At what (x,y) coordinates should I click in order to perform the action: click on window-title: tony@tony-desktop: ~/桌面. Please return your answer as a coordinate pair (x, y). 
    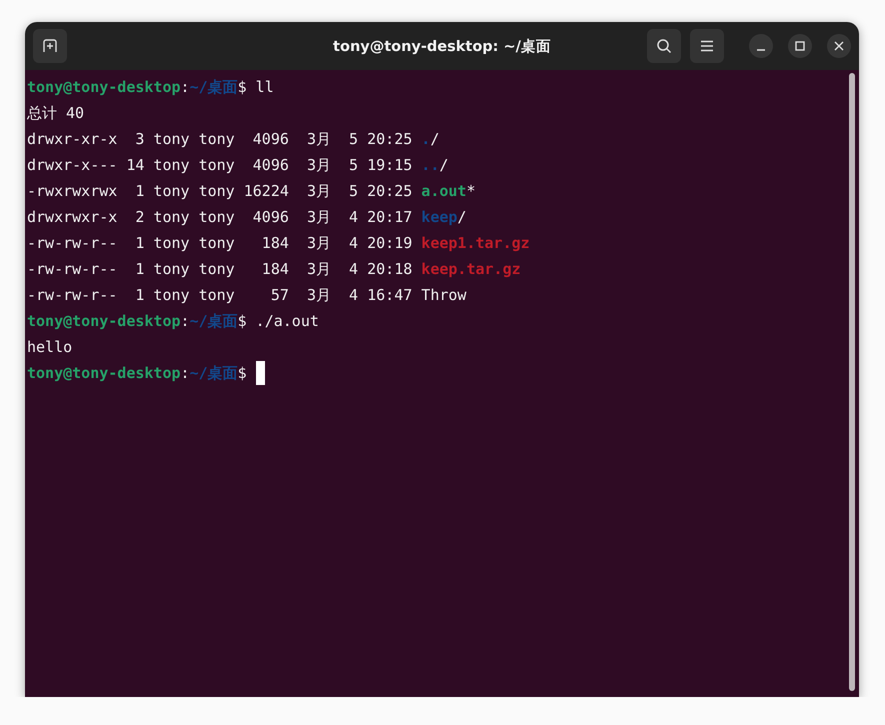
    Looking at the image, I should click on (442, 47).